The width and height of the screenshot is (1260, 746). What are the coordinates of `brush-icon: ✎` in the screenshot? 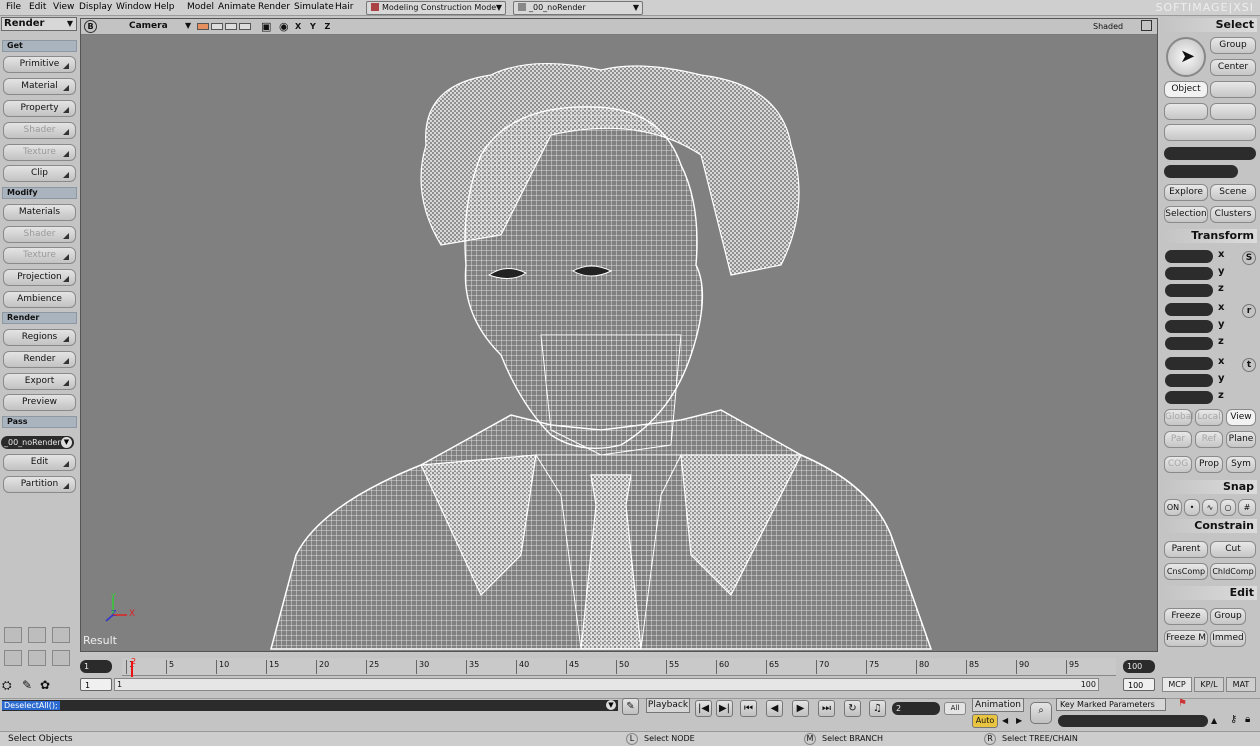 It's located at (27, 685).